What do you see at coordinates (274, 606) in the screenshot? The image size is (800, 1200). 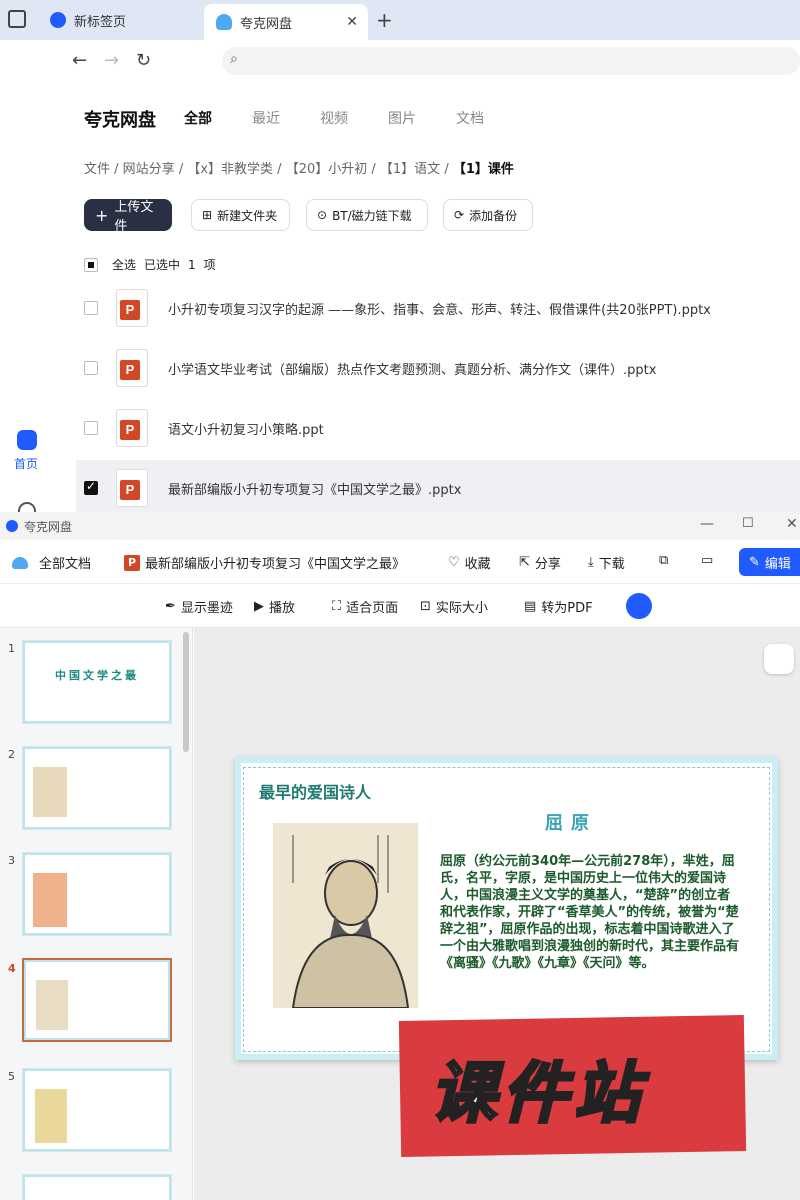 I see `play-button: ▶ 播放` at bounding box center [274, 606].